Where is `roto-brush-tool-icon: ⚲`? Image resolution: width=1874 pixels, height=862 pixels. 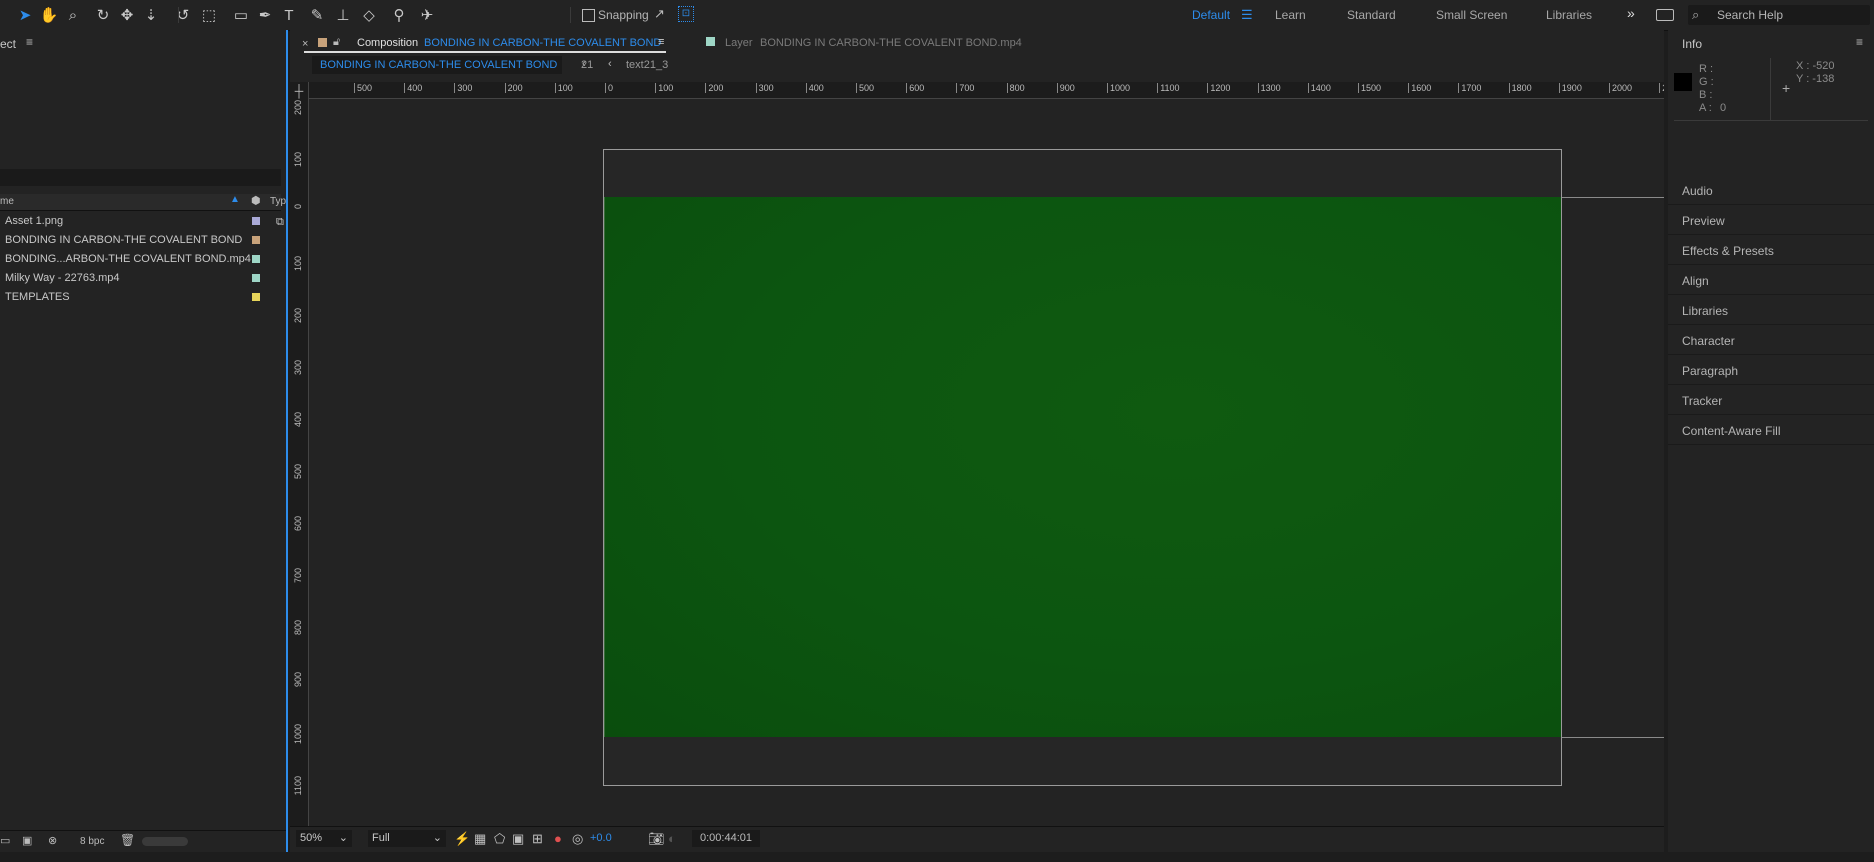 roto-brush-tool-icon: ⚲ is located at coordinates (399, 15).